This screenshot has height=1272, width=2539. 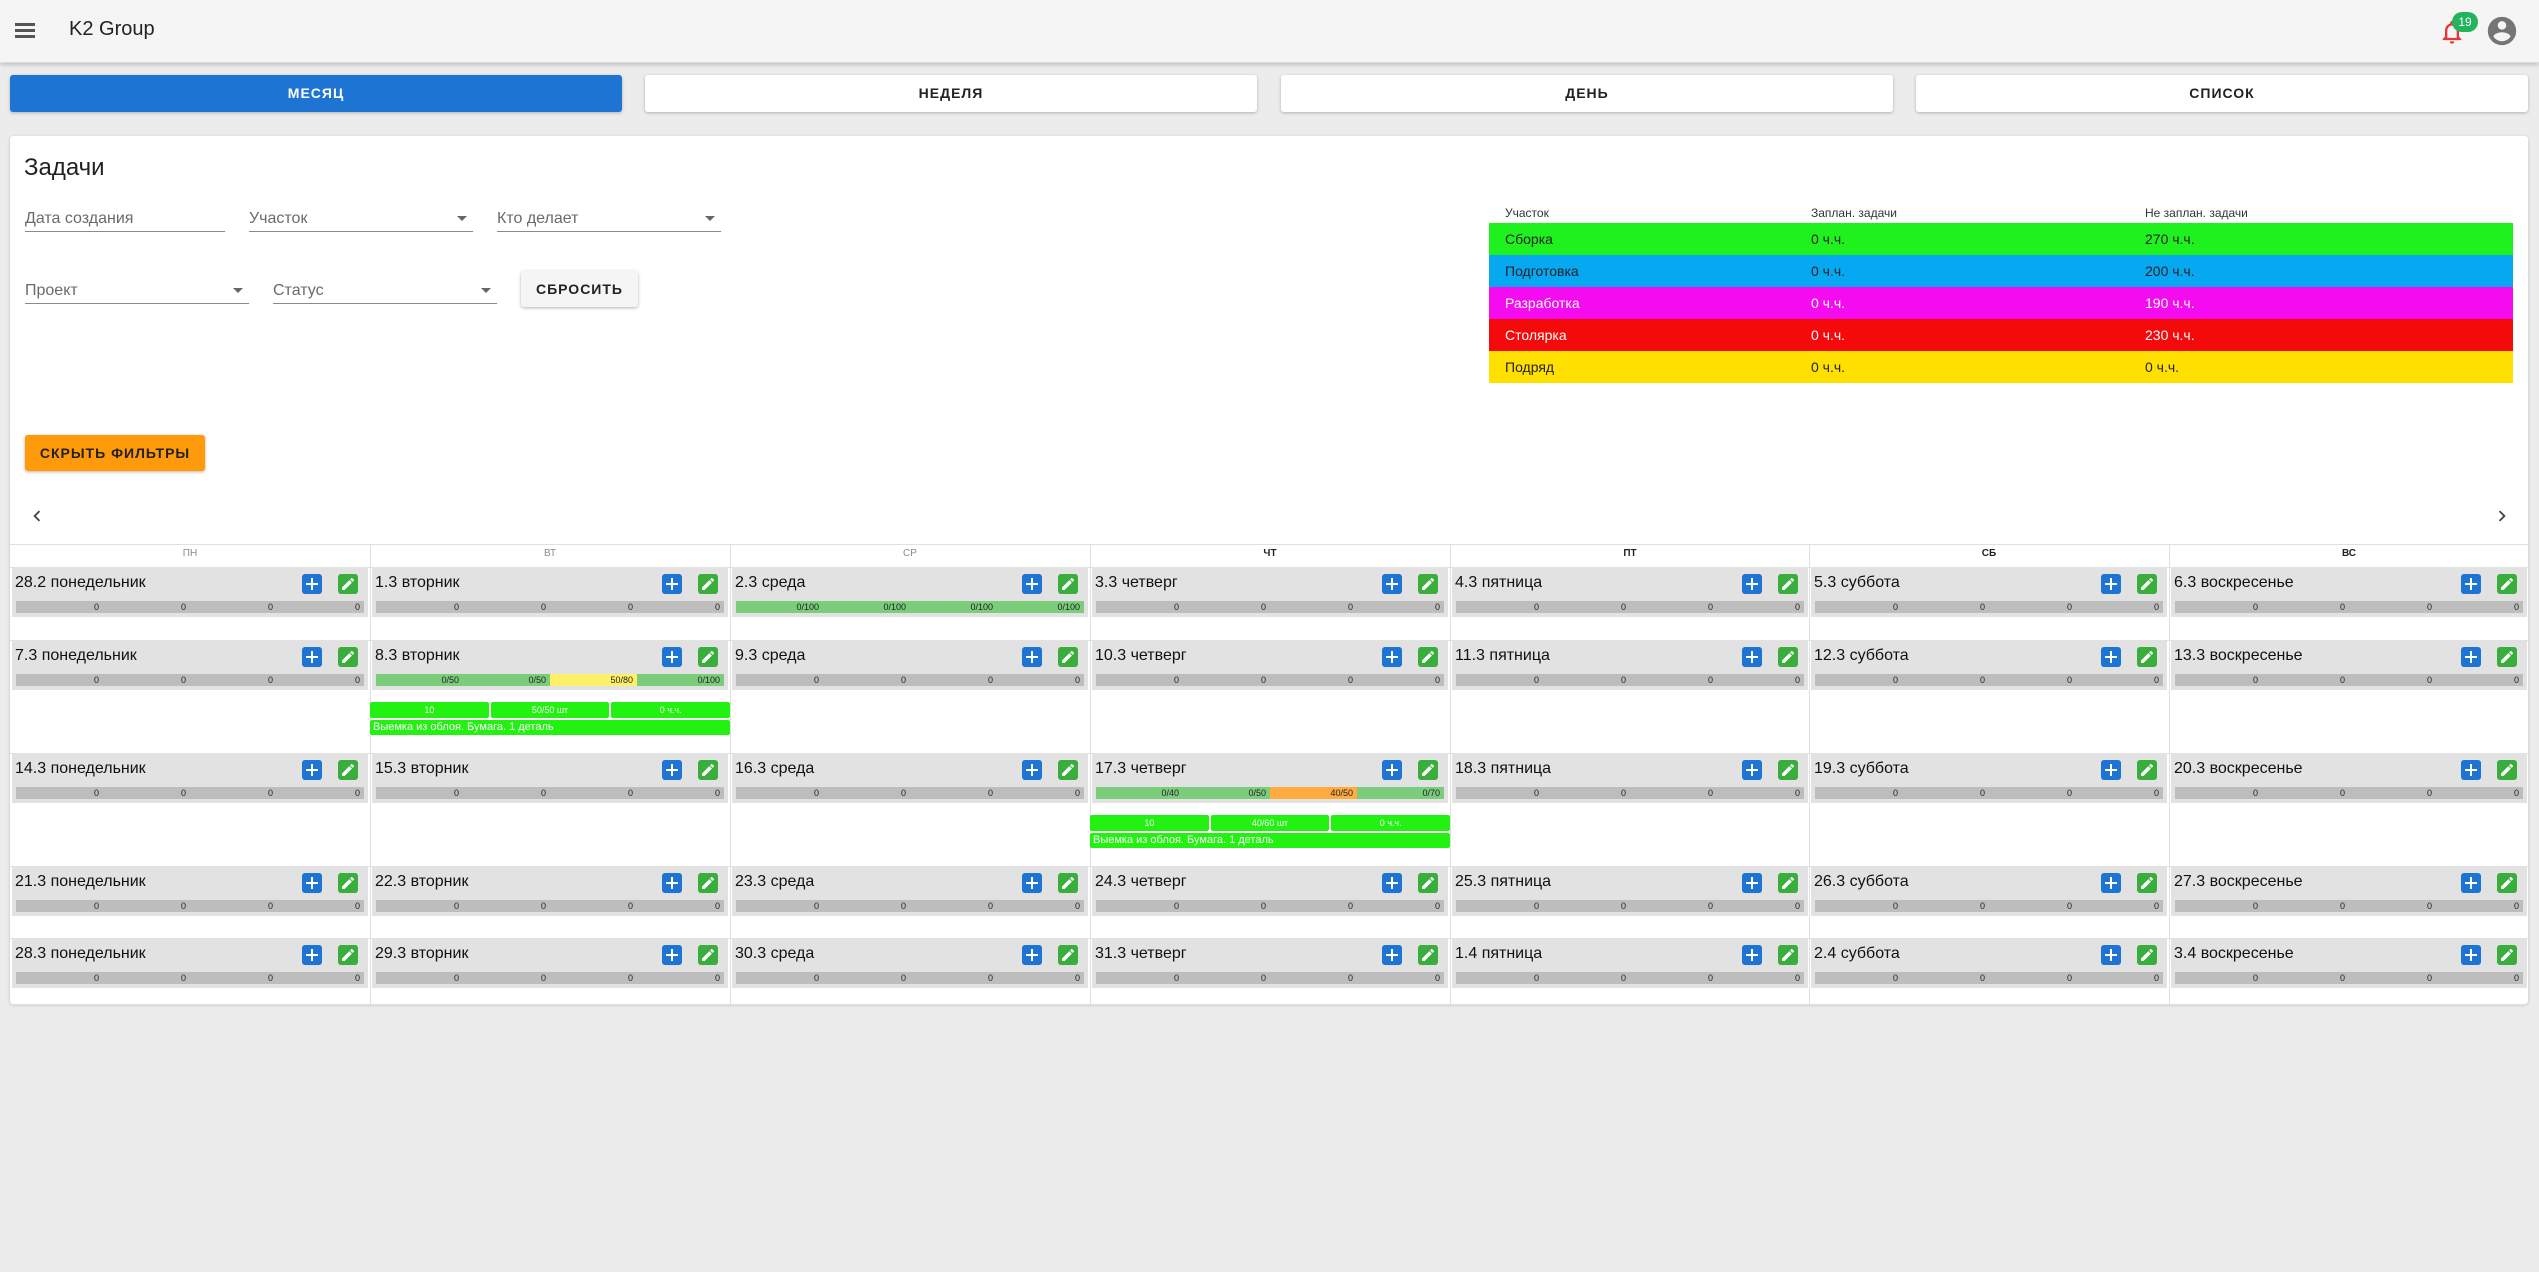 I want to click on menu-icon, so click(x=25, y=31).